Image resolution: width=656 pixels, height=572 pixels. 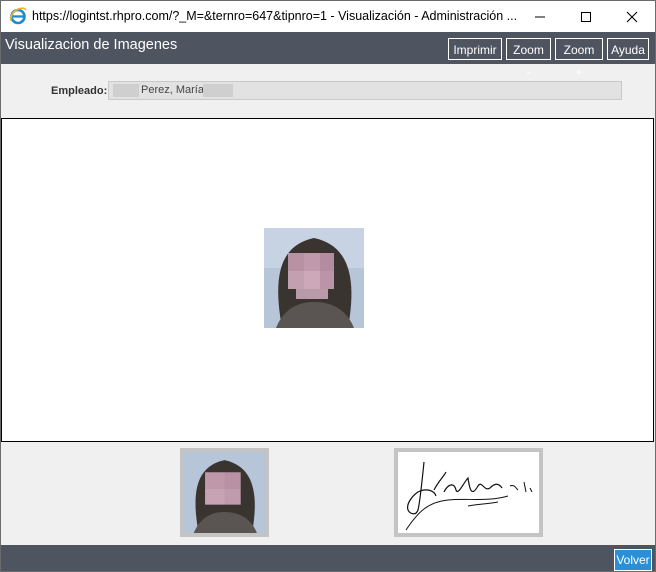 What do you see at coordinates (18, 16) in the screenshot?
I see `internet-explorer-icon` at bounding box center [18, 16].